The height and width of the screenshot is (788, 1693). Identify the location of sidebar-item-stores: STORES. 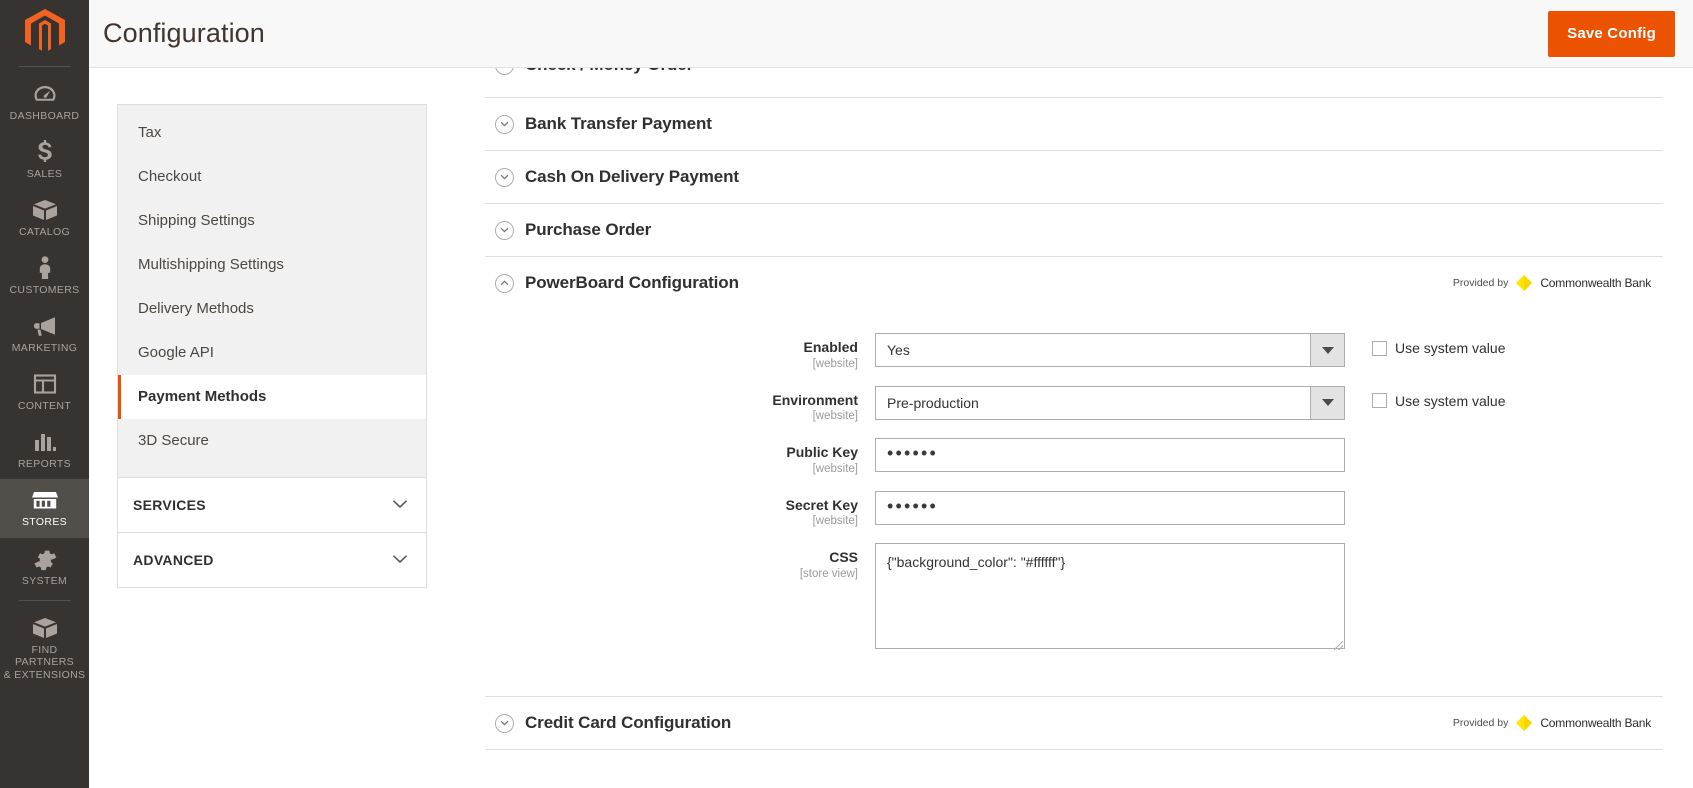
(44, 508).